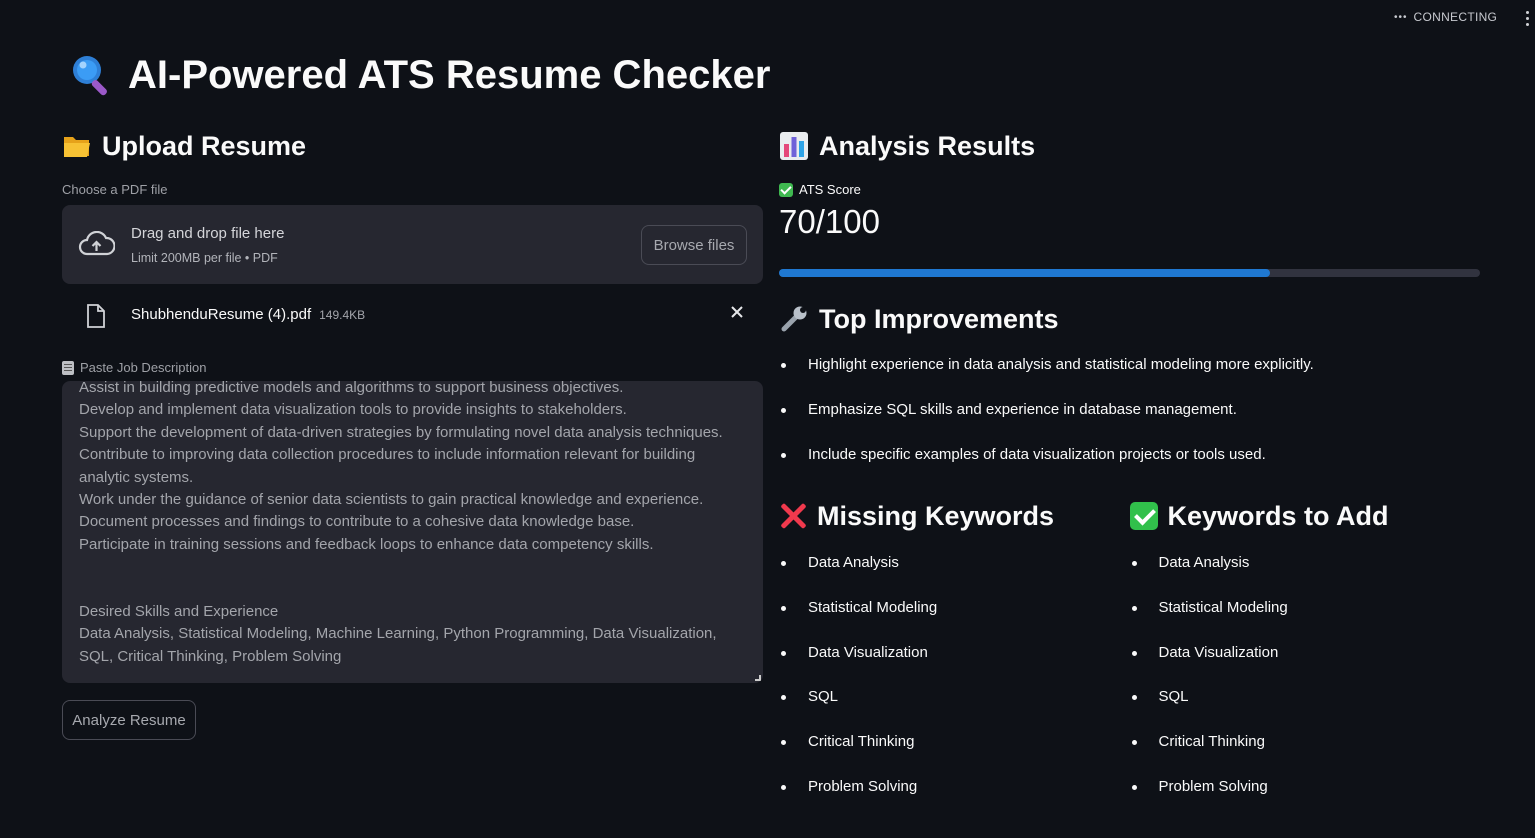 Image resolution: width=1535 pixels, height=838 pixels. I want to click on main-menu-button, so click(1527, 18).